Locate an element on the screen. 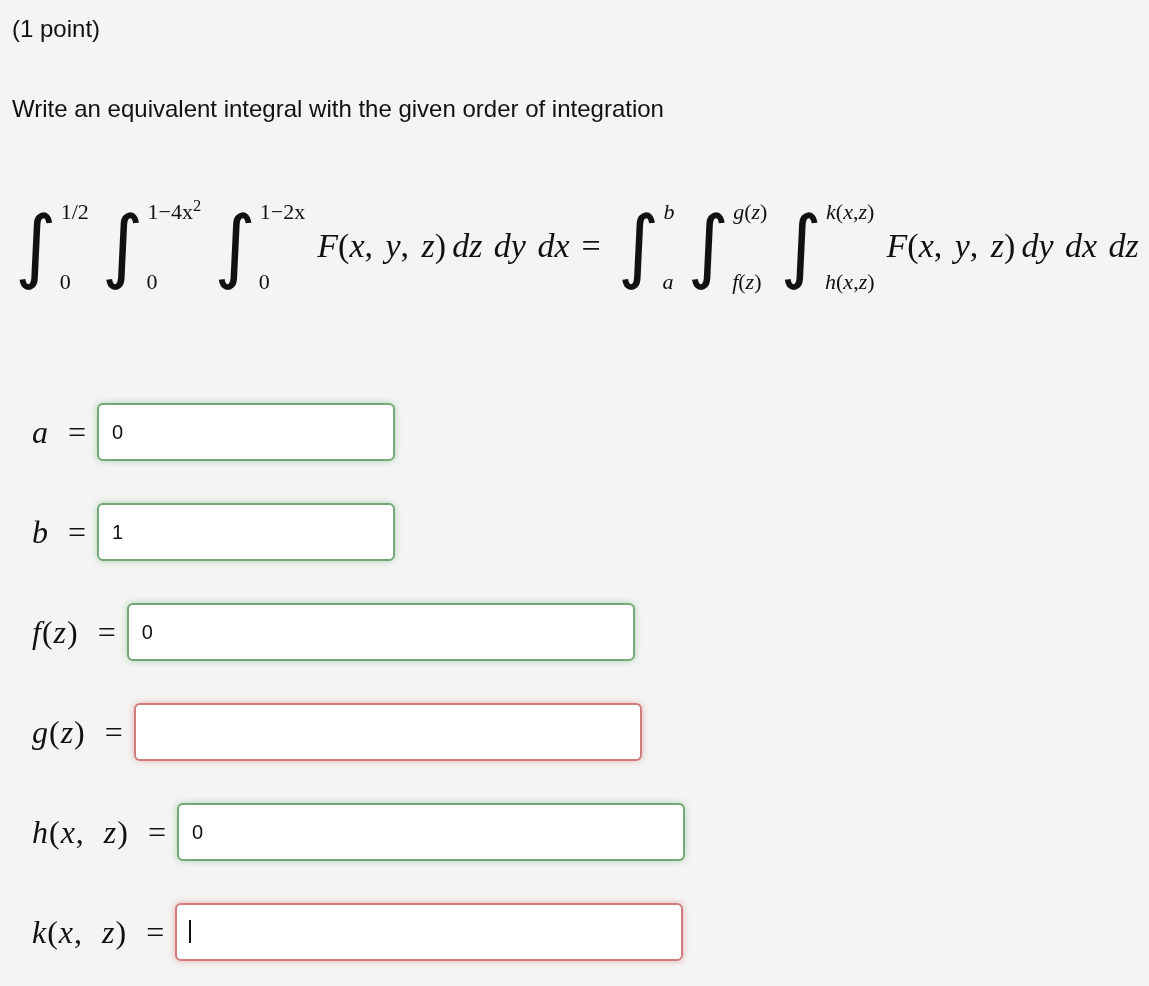 This screenshot has width=1149, height=986. field-label: k(x, z) = is located at coordinates (99, 932).